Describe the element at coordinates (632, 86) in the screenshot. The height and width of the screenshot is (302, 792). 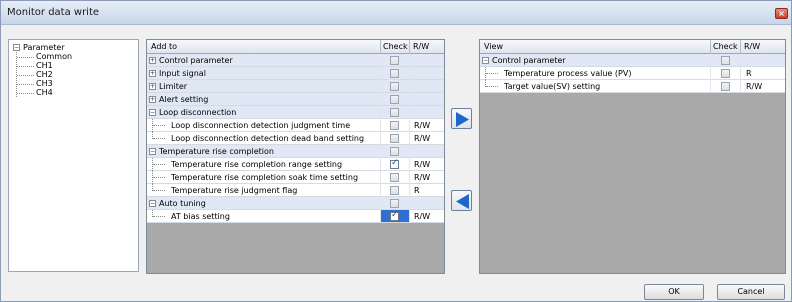
I see `parameter-row: Target value(SV) setting R/W` at that location.